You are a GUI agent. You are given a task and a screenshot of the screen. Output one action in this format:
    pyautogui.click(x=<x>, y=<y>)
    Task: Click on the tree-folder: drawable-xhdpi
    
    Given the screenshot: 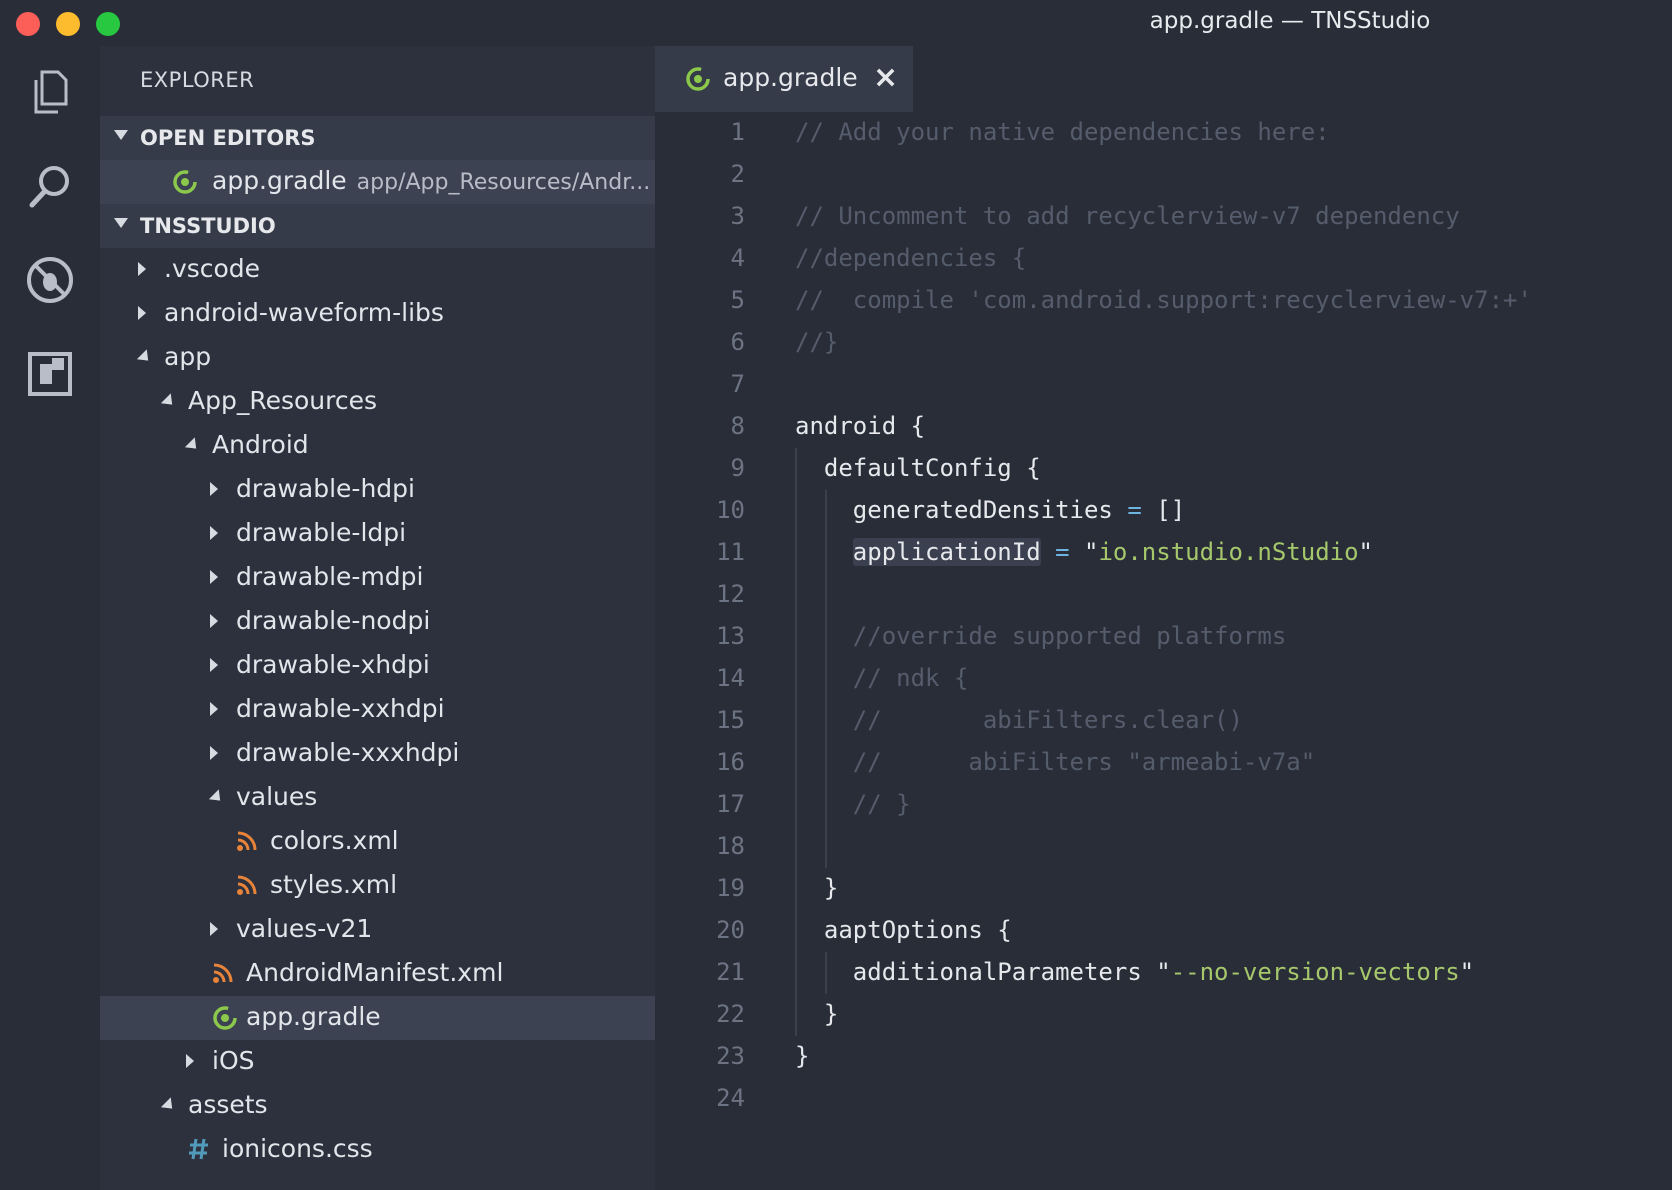 What is the action you would take?
    pyautogui.click(x=377, y=666)
    